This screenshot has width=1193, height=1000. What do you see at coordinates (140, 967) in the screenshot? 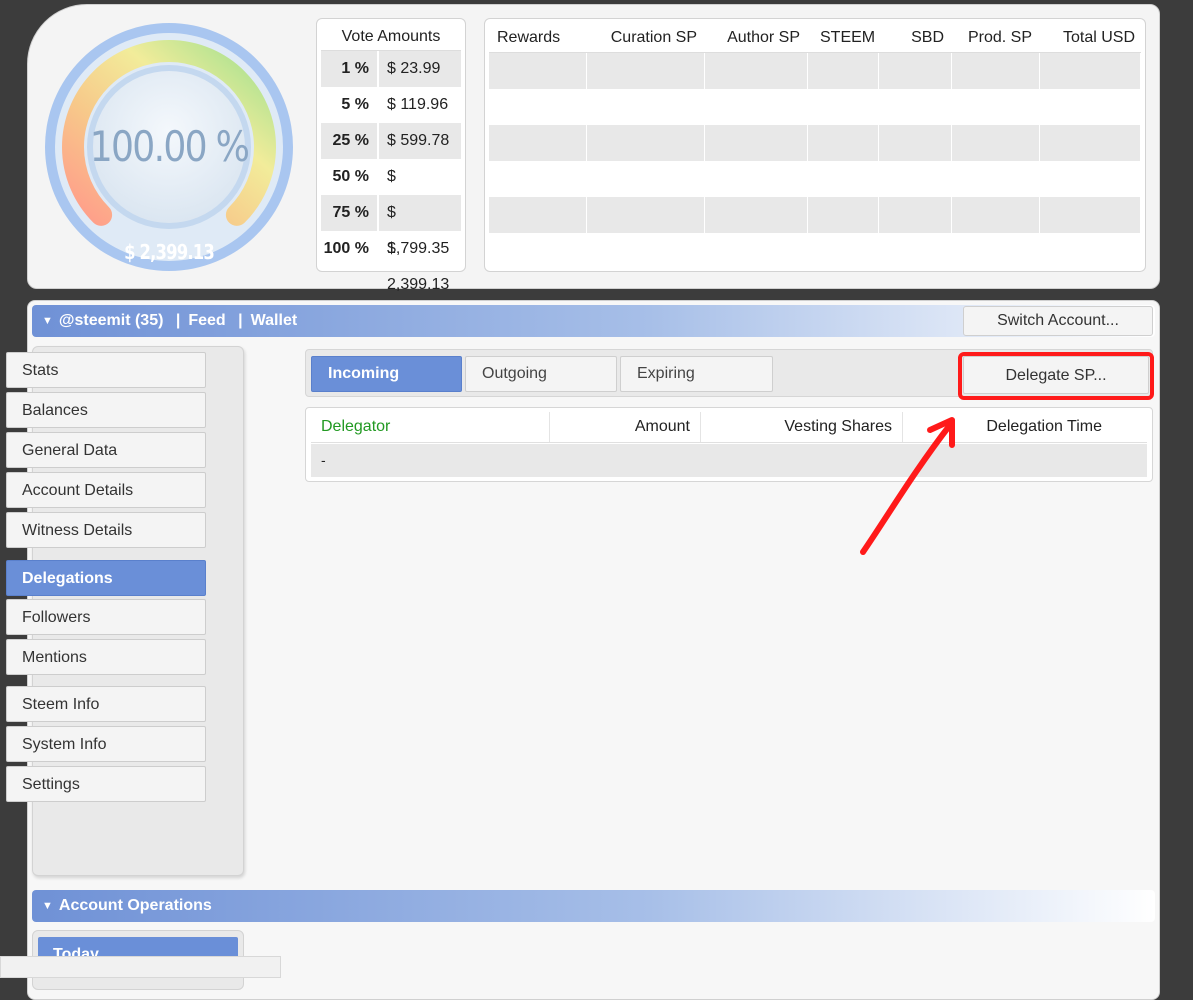
I see `bottom-status-strip` at bounding box center [140, 967].